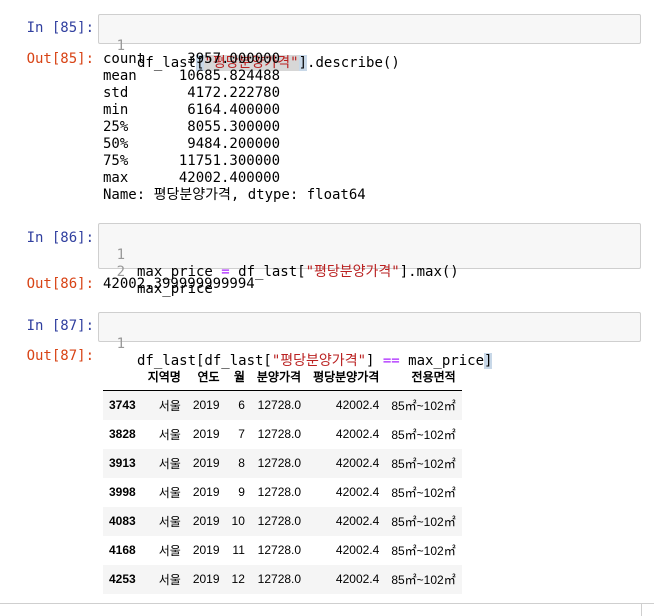 Image resolution: width=654 pixels, height=616 pixels. I want to click on cell-index: 3743, so click(122, 405).